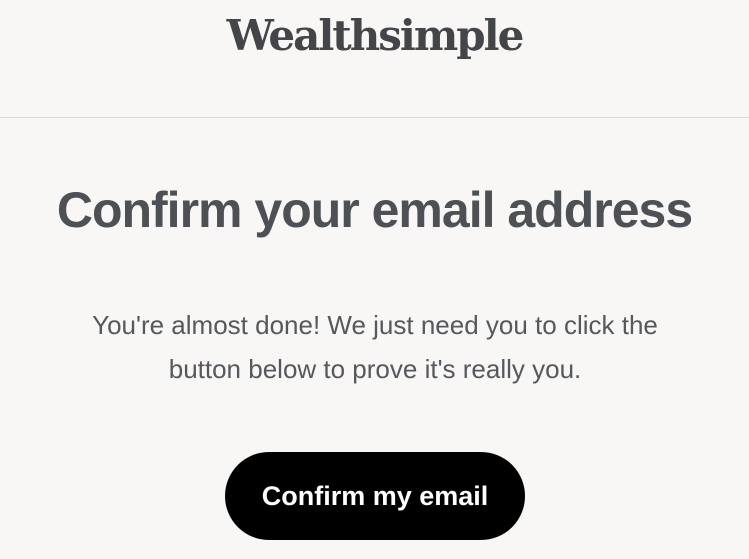 Image resolution: width=749 pixels, height=559 pixels. What do you see at coordinates (375, 369) in the screenshot?
I see `message-line-2: button below to prove it's really you.` at bounding box center [375, 369].